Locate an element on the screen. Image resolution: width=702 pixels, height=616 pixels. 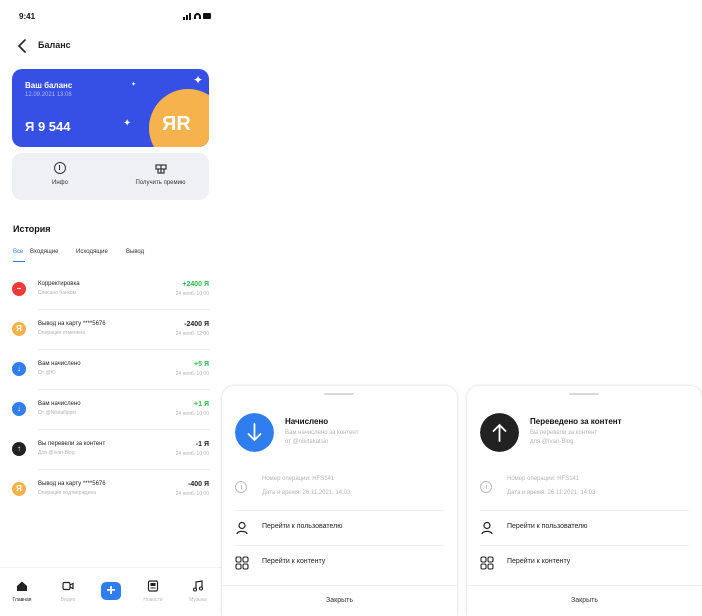
transaction-subtitle: Списано банком is located at coordinates (57, 293).